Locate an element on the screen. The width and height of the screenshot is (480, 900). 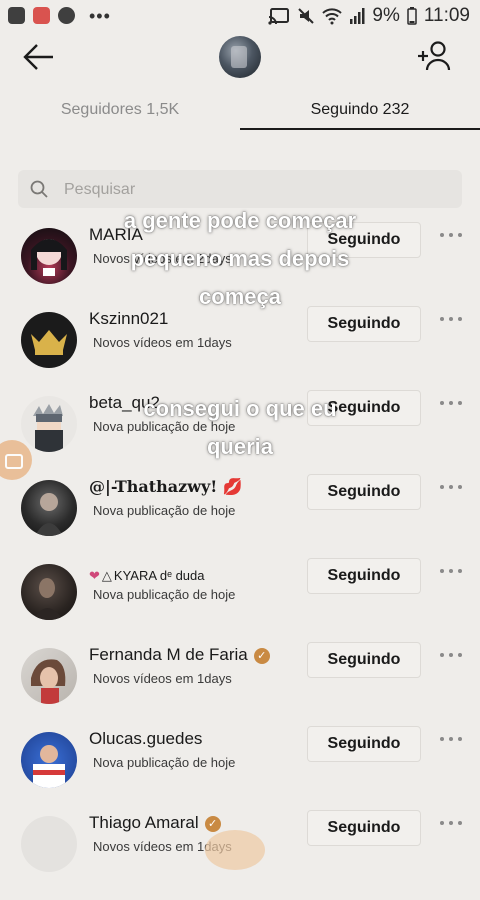
search-icon is located at coordinates (39, 189).